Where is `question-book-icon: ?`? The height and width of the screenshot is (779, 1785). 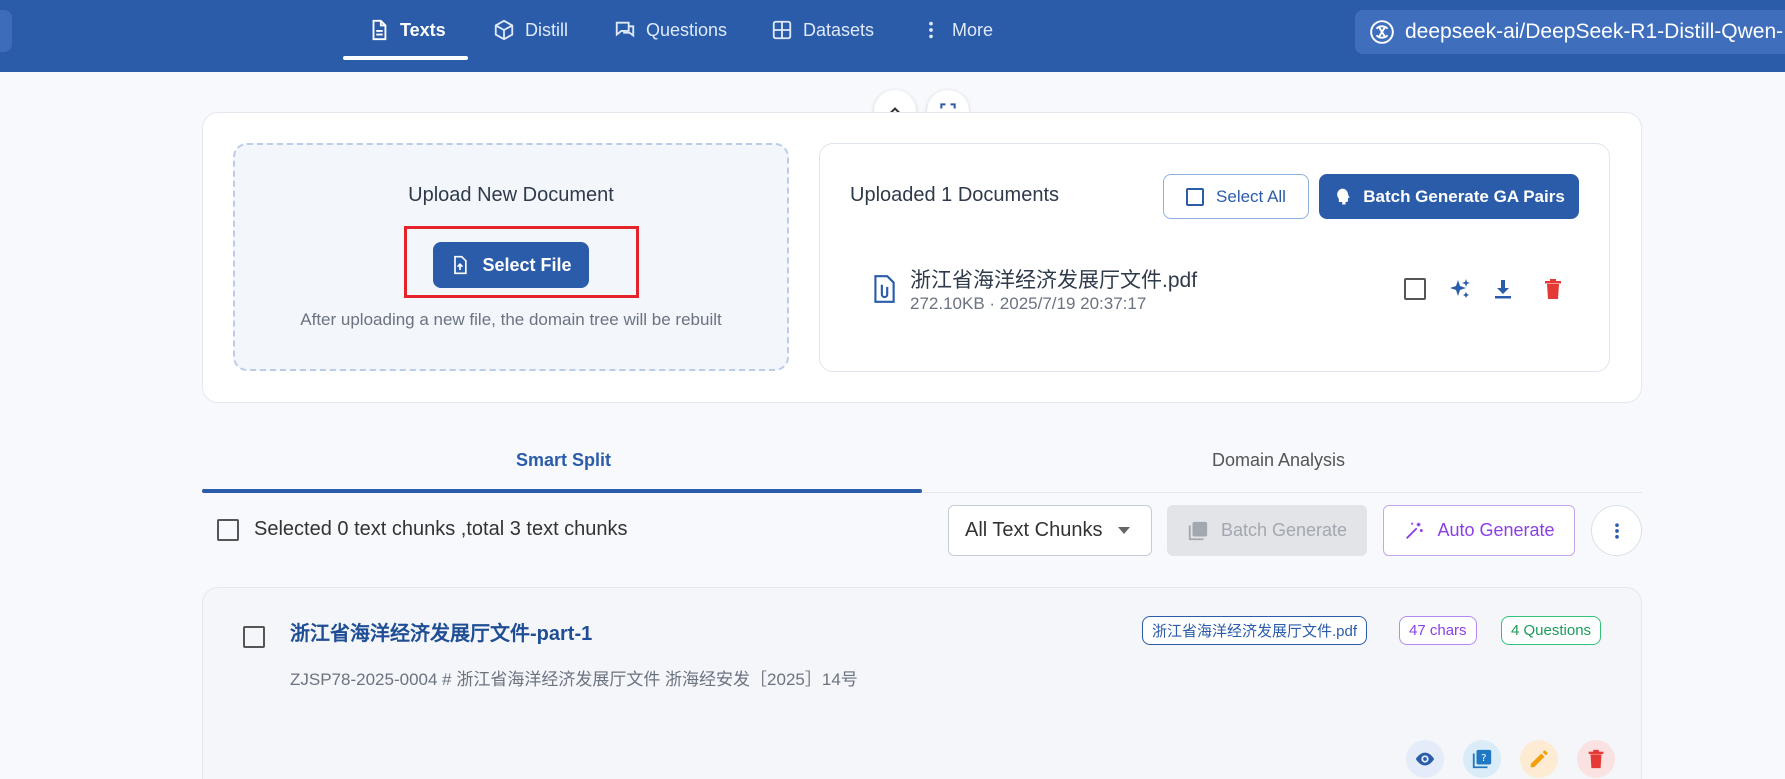 question-book-icon: ? is located at coordinates (1482, 759).